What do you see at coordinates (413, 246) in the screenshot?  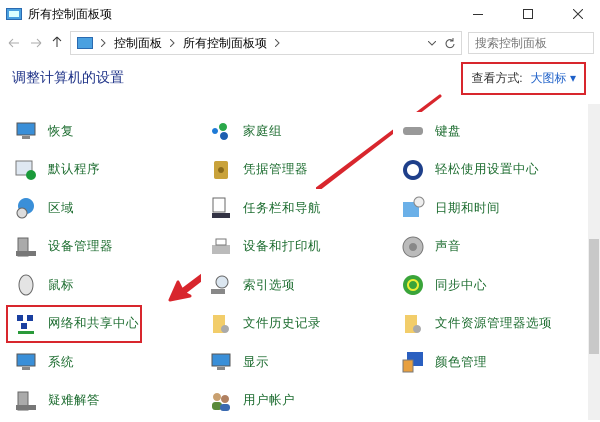 I see `speaker-icon` at bounding box center [413, 246].